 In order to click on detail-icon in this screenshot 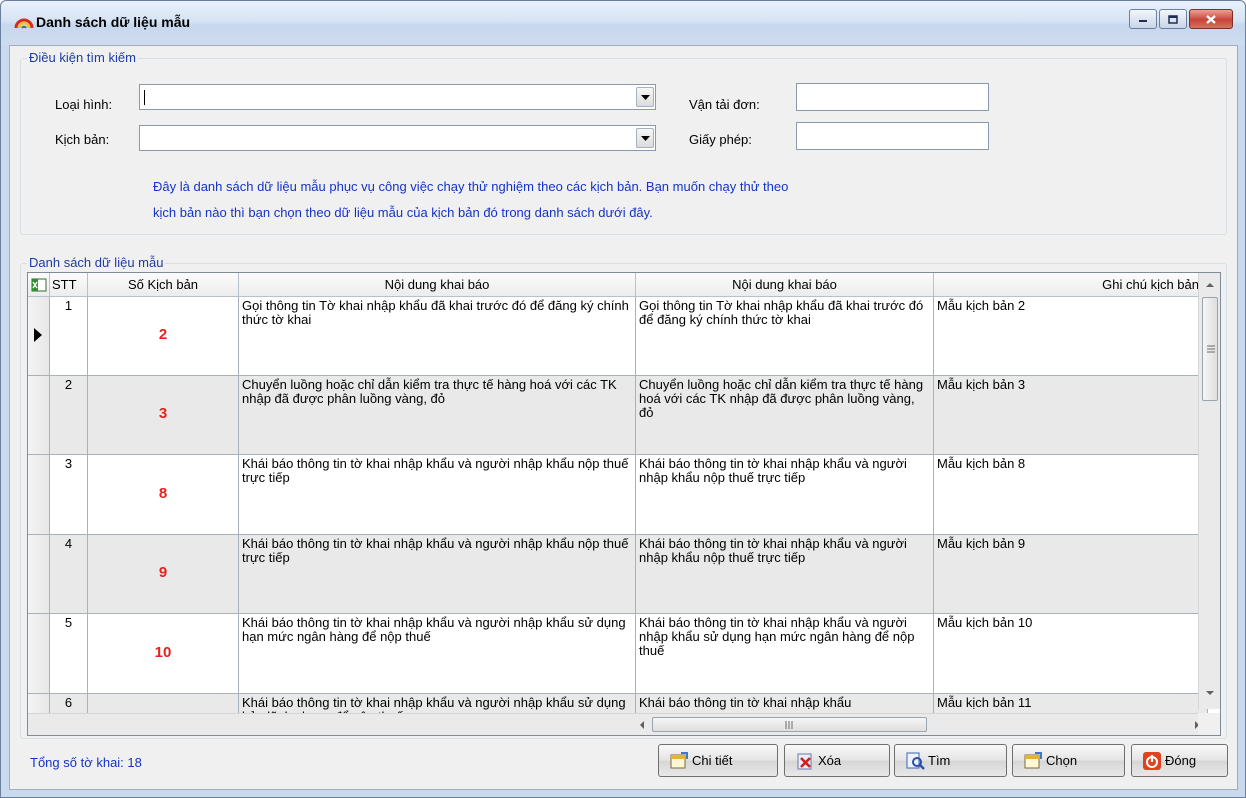, I will do `click(679, 759)`.